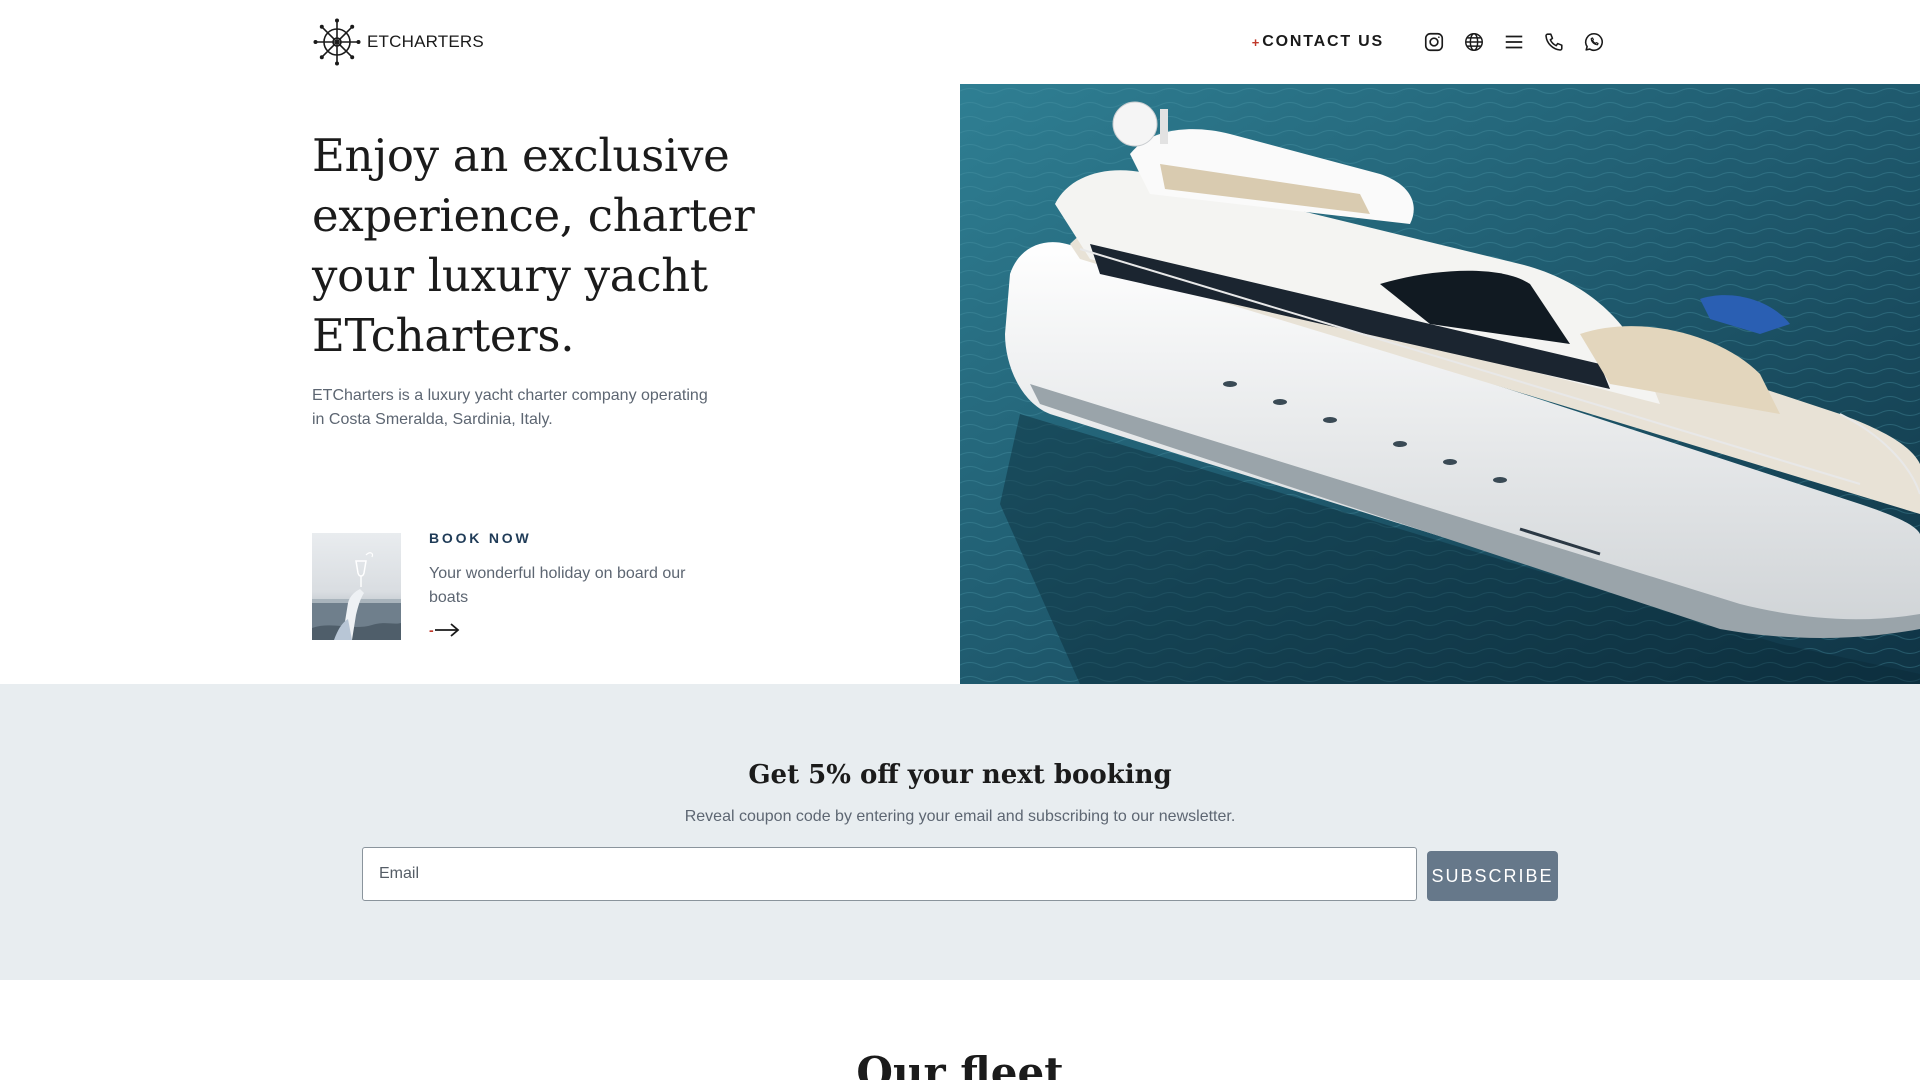 The image size is (1920, 1080). I want to click on email-input, so click(889, 874).